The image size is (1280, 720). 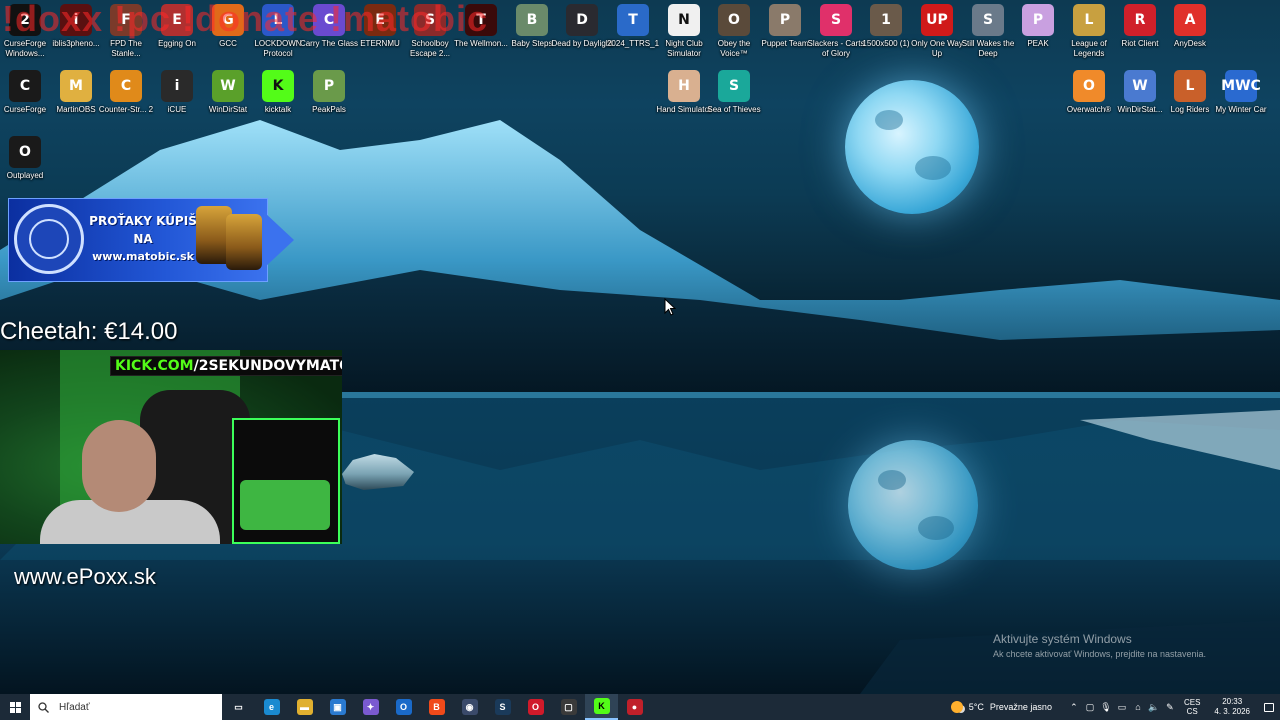 I want to click on desktop-icon-1500x500-1: 1 1500x500 (1), so click(x=886, y=26).